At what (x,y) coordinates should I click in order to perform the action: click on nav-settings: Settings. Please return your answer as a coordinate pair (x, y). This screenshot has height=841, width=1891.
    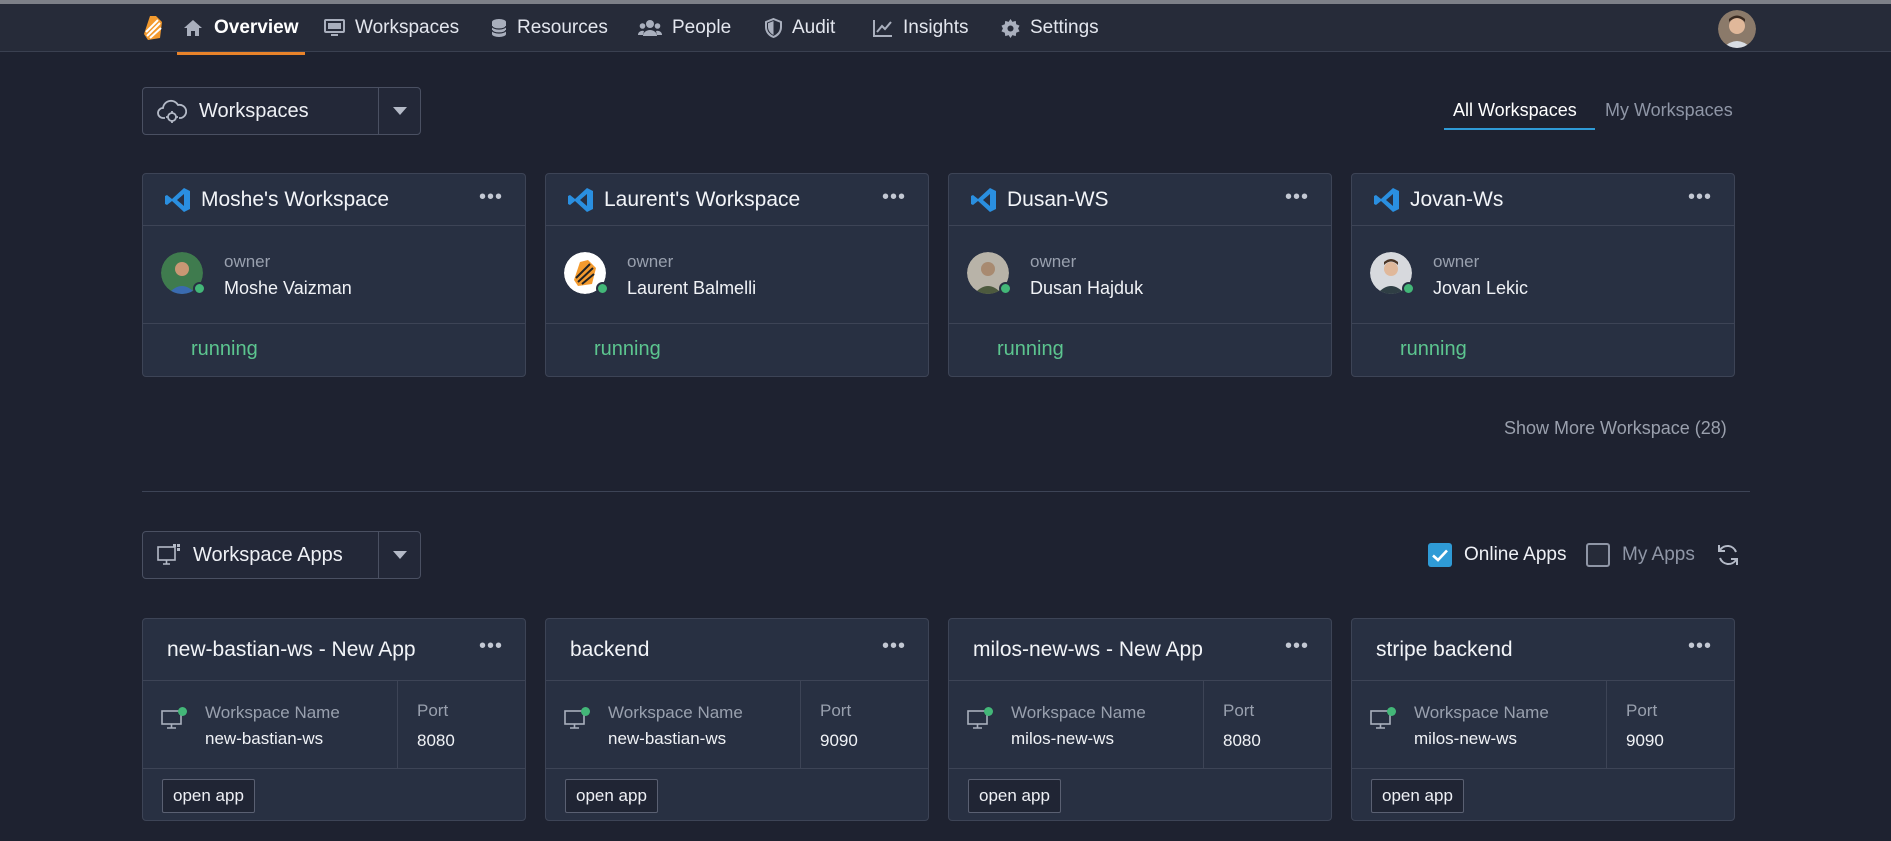
    Looking at the image, I should click on (1050, 28).